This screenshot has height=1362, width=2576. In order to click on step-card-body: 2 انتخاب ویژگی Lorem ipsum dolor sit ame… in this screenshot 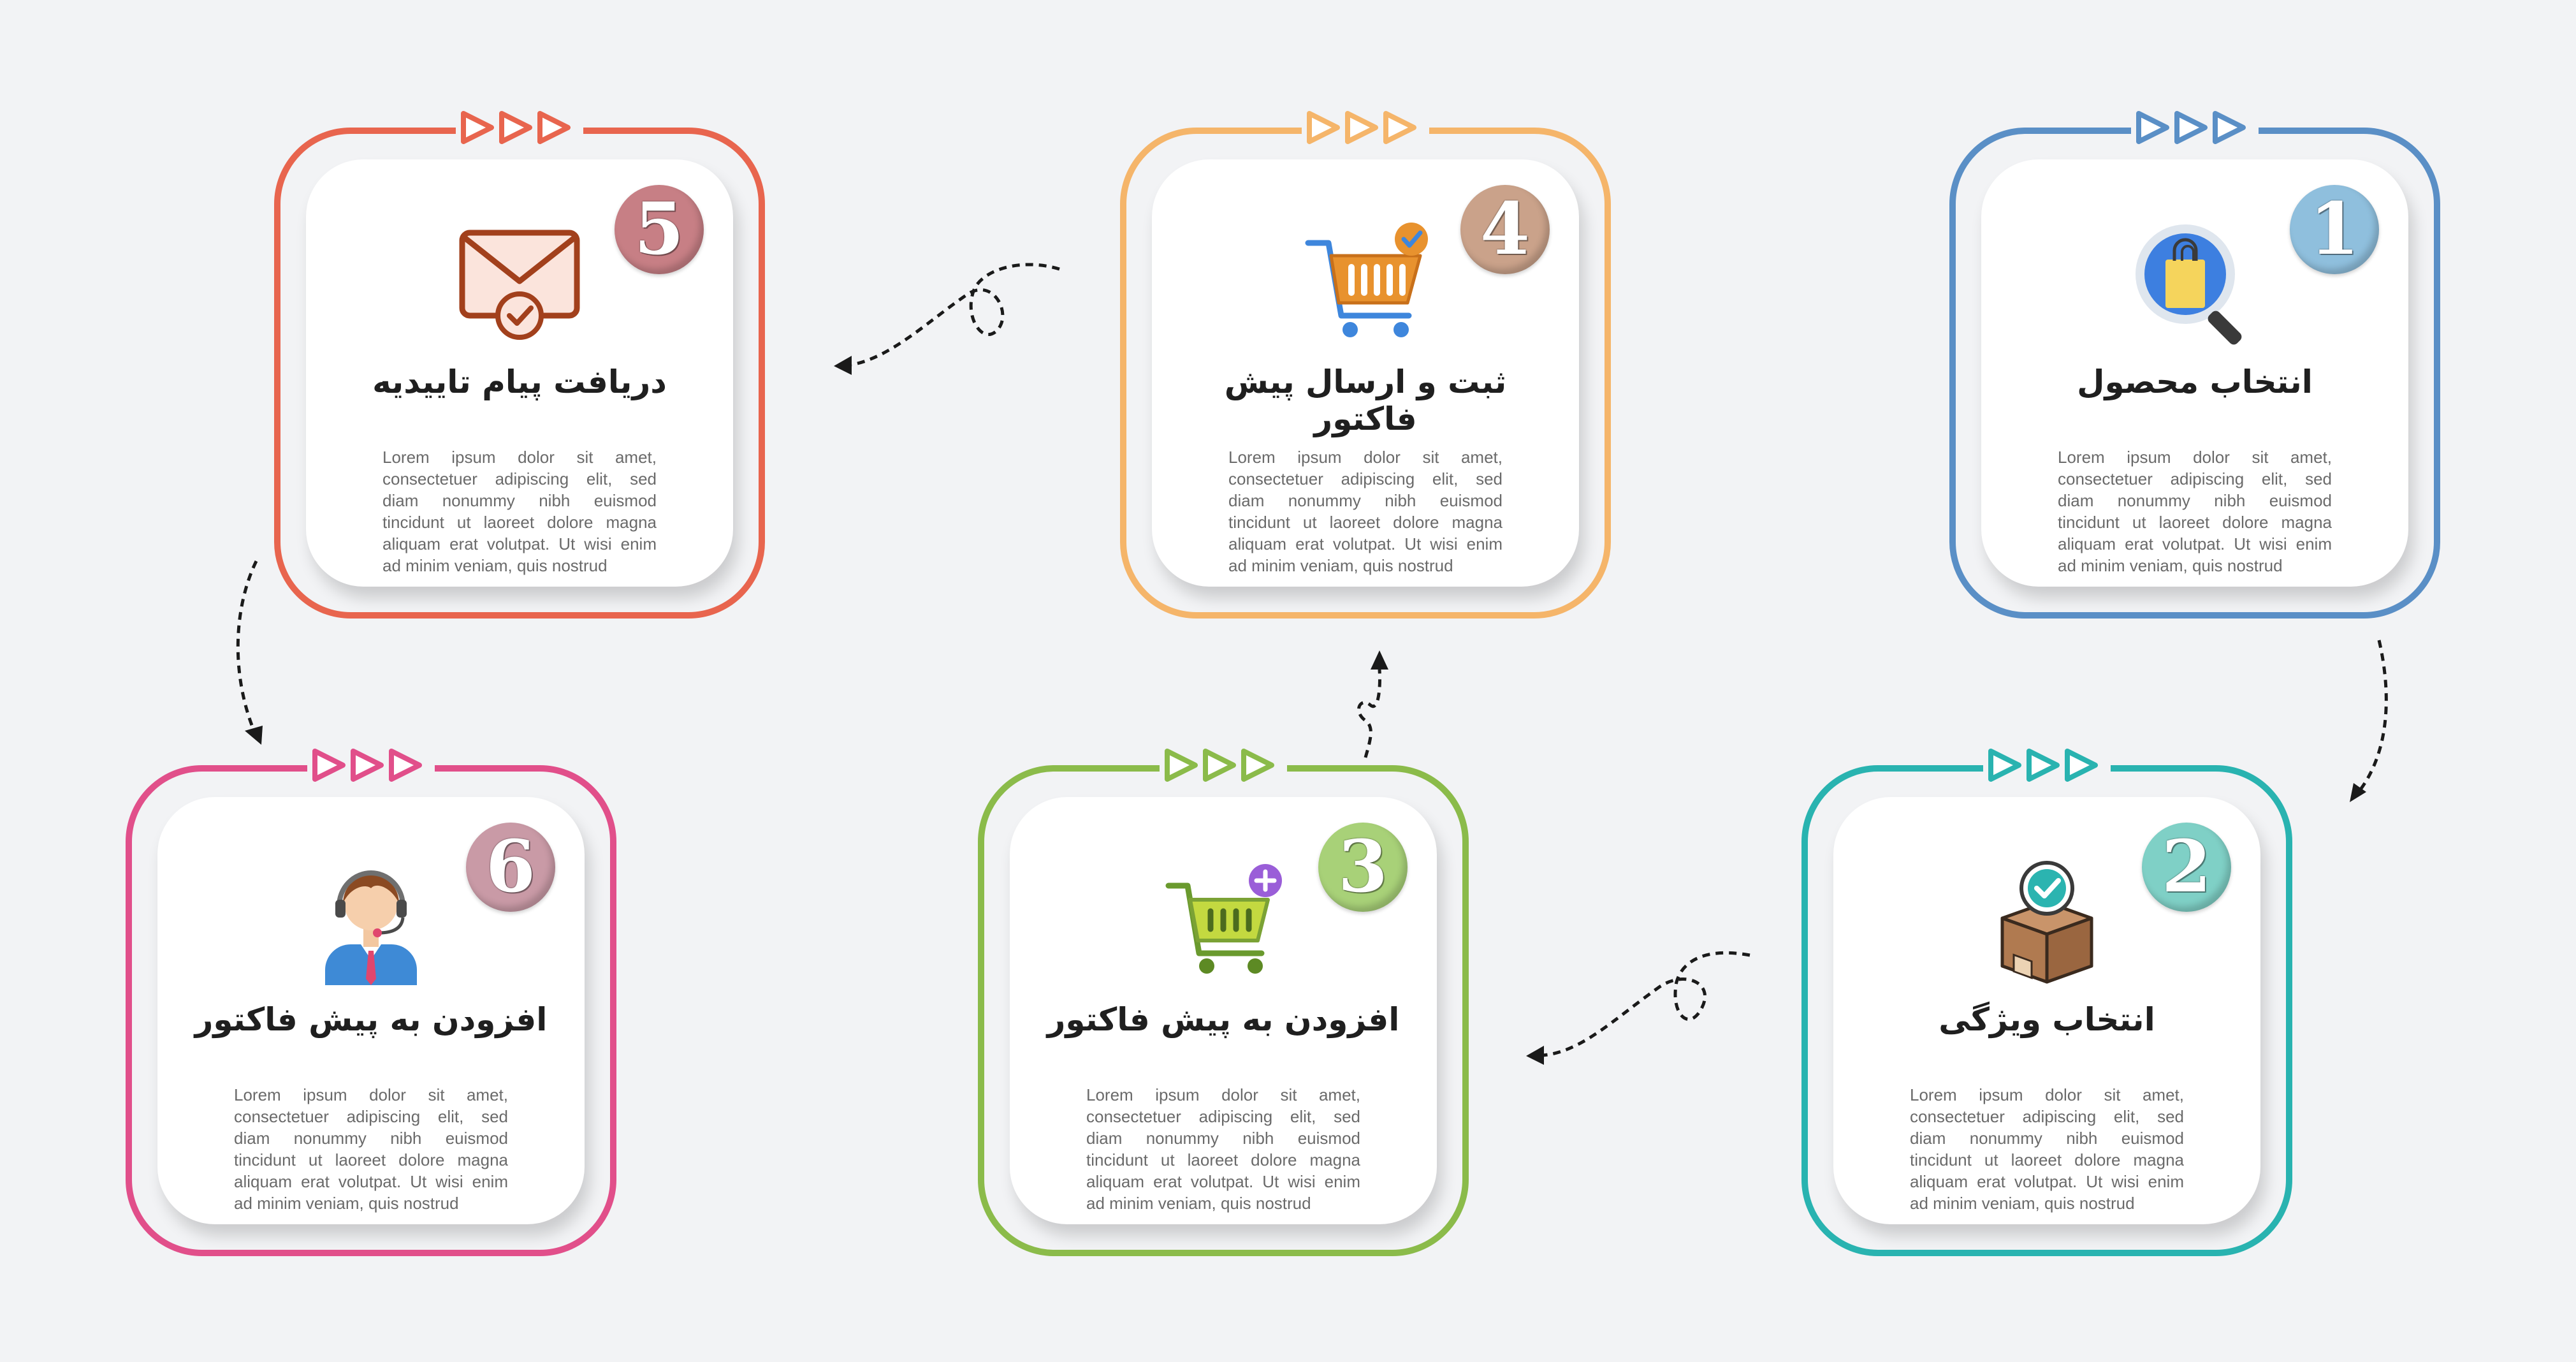, I will do `click(2046, 1010)`.